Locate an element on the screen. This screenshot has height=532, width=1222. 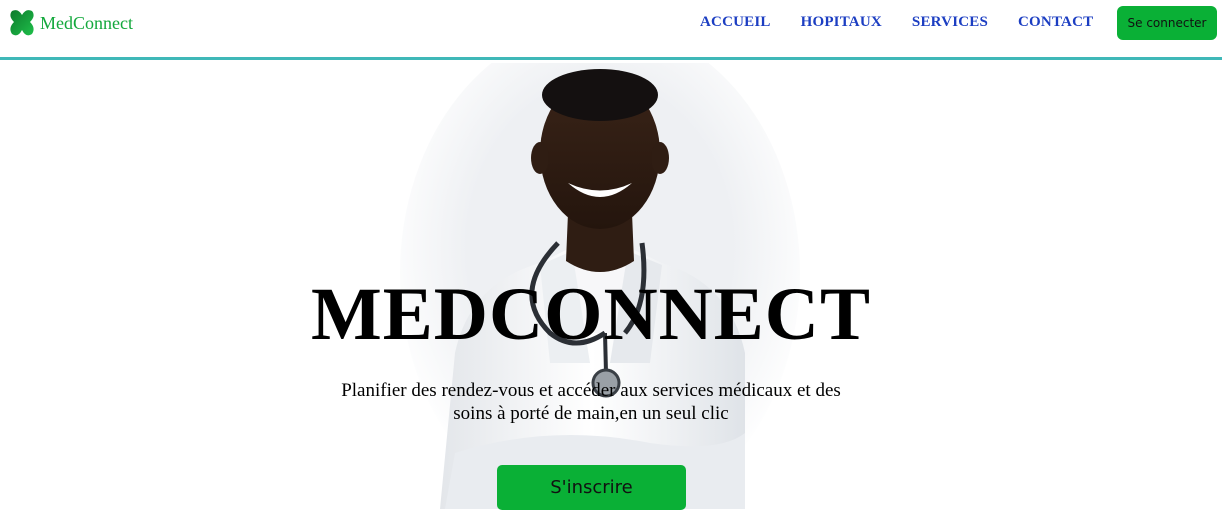
nav-link-accueil: ACCUEIL is located at coordinates (735, 22).